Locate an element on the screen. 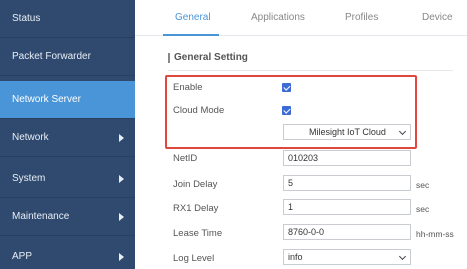  sidebar-item-label: Network is located at coordinates (30, 137).